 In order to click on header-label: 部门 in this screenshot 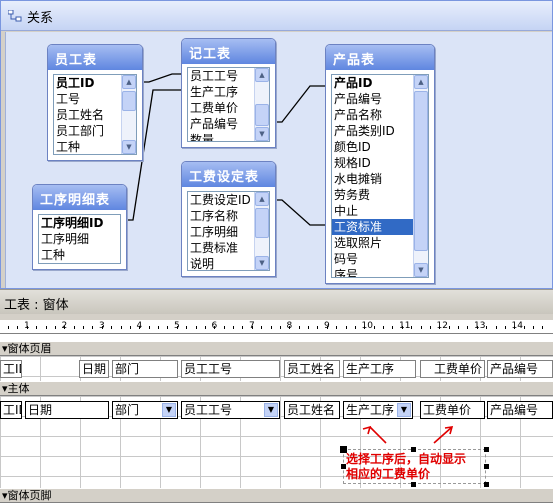, I will do `click(145, 369)`.